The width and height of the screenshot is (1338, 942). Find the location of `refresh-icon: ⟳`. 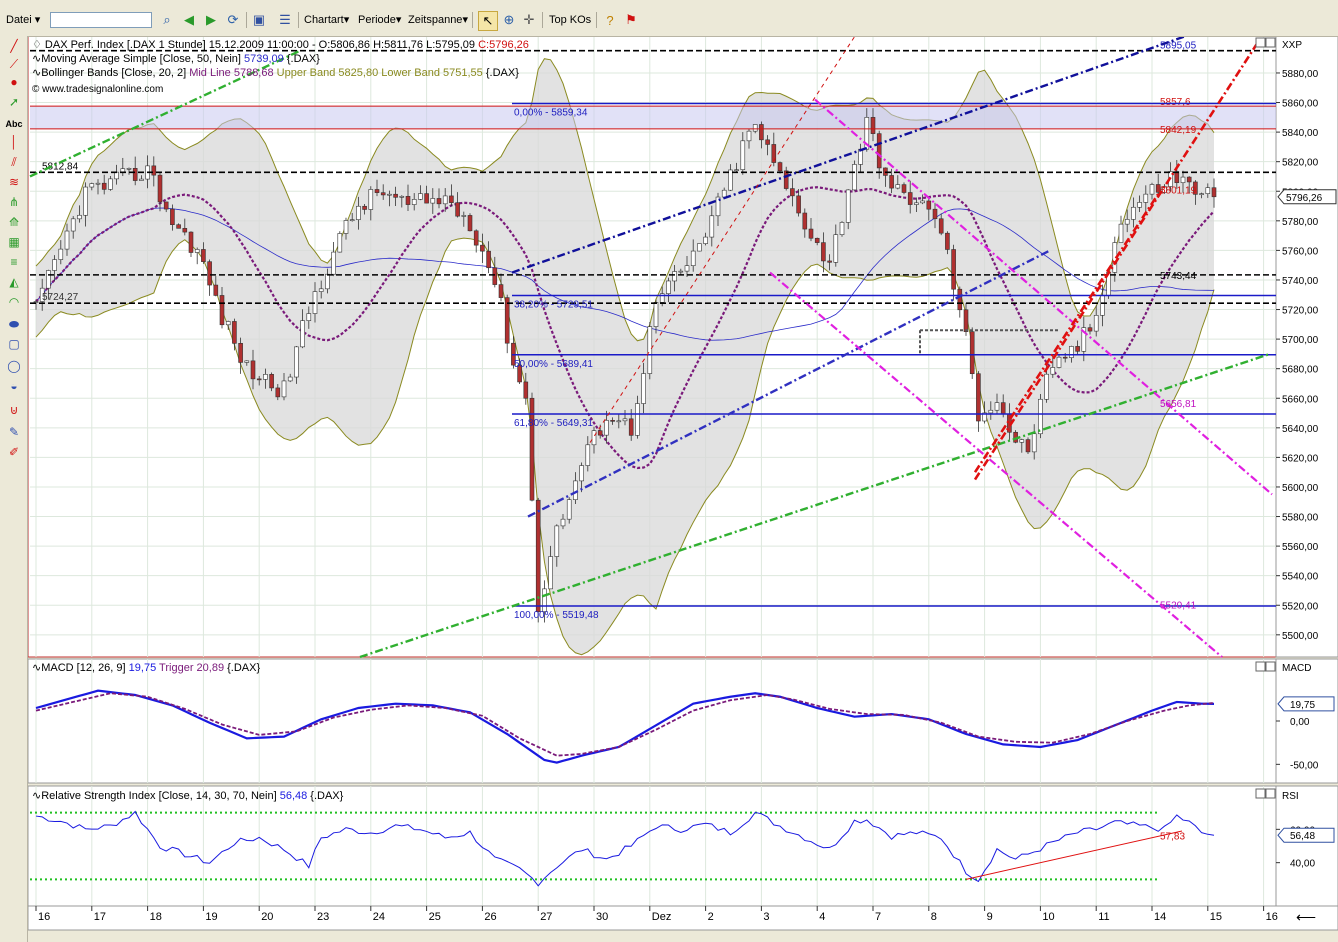

refresh-icon: ⟳ is located at coordinates (233, 20).